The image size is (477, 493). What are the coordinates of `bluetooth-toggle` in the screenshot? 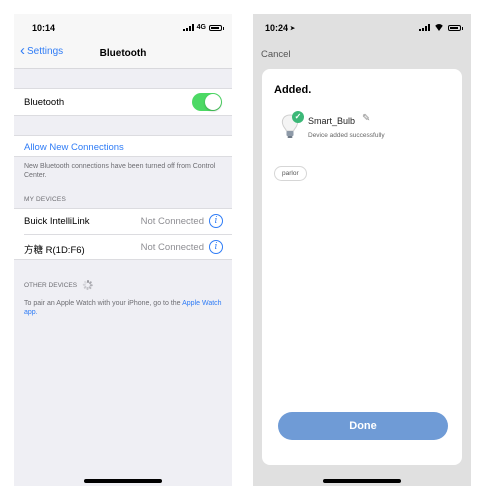 It's located at (207, 102).